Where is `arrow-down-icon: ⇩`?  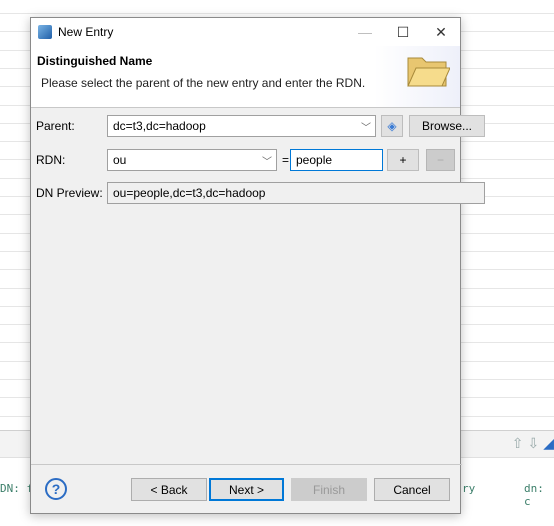 arrow-down-icon: ⇩ is located at coordinates (533, 443).